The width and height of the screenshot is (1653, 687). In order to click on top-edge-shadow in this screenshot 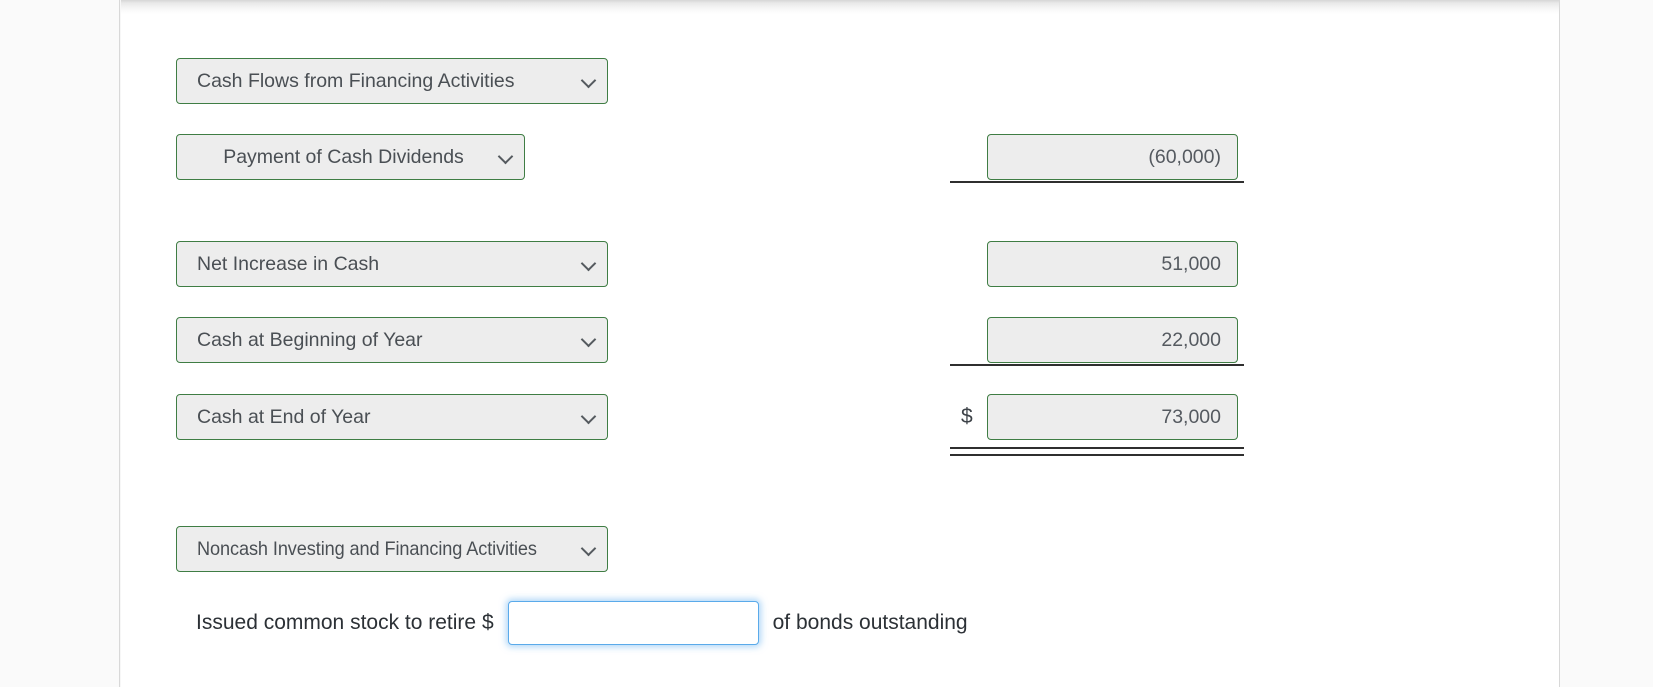, I will do `click(840, 7)`.